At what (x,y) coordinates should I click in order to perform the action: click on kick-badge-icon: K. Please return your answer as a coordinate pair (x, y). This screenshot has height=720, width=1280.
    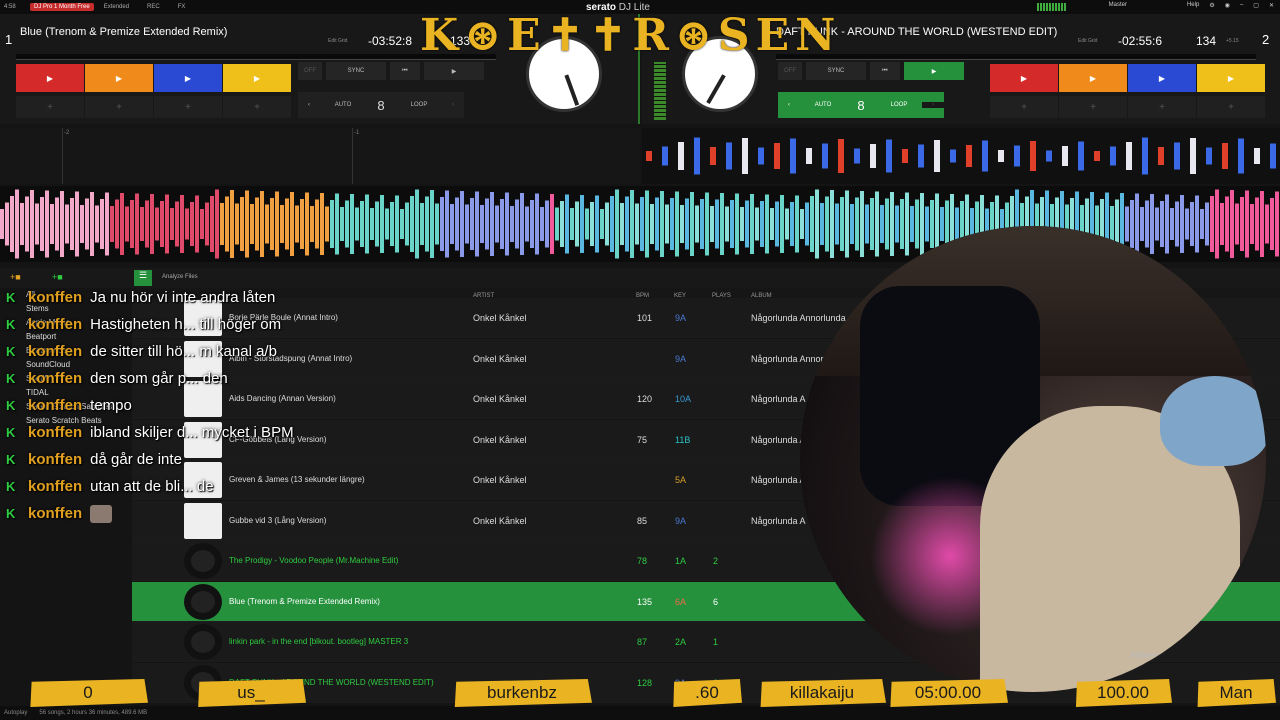
    Looking at the image, I should click on (11, 351).